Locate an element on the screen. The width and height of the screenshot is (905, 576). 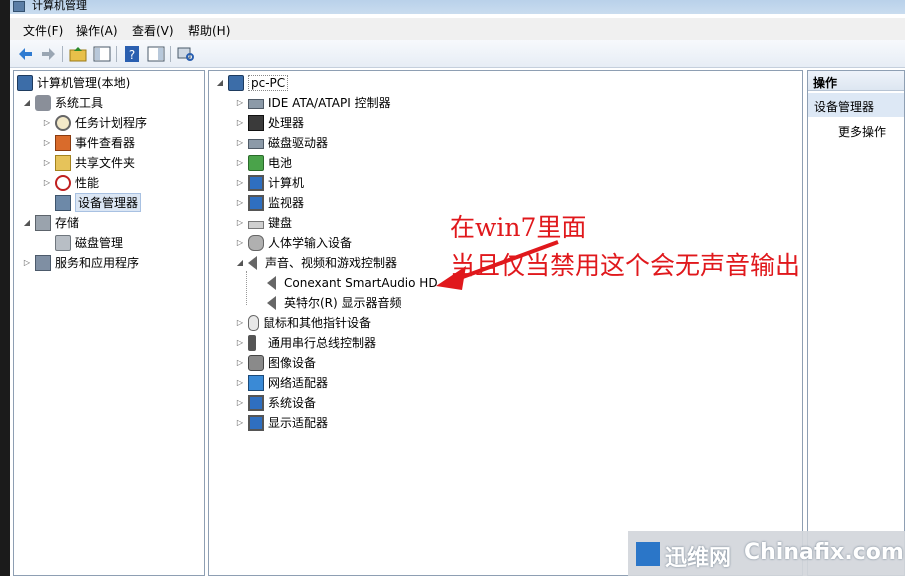
storage-icon is located at coordinates (43, 222).